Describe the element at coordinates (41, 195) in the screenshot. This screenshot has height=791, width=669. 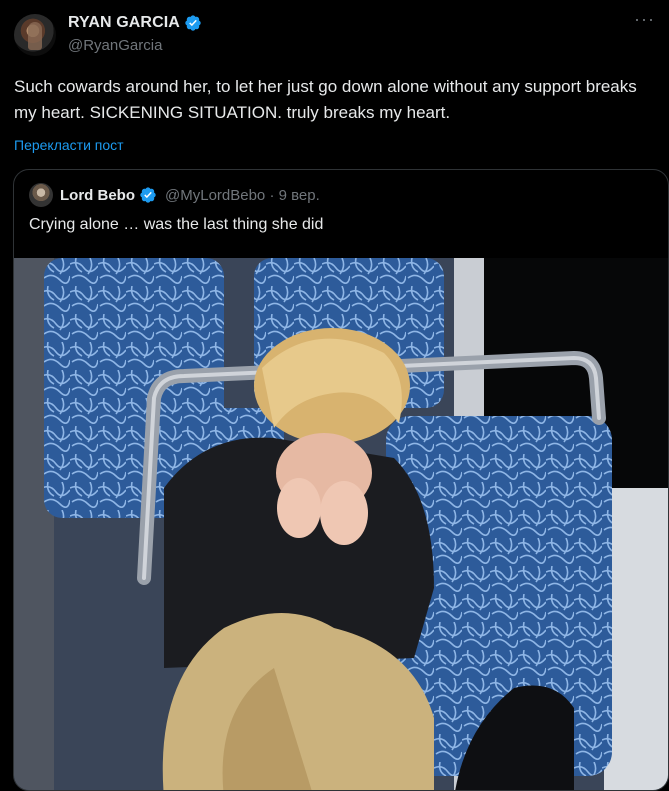
I see `quoted-author-avatar` at that location.